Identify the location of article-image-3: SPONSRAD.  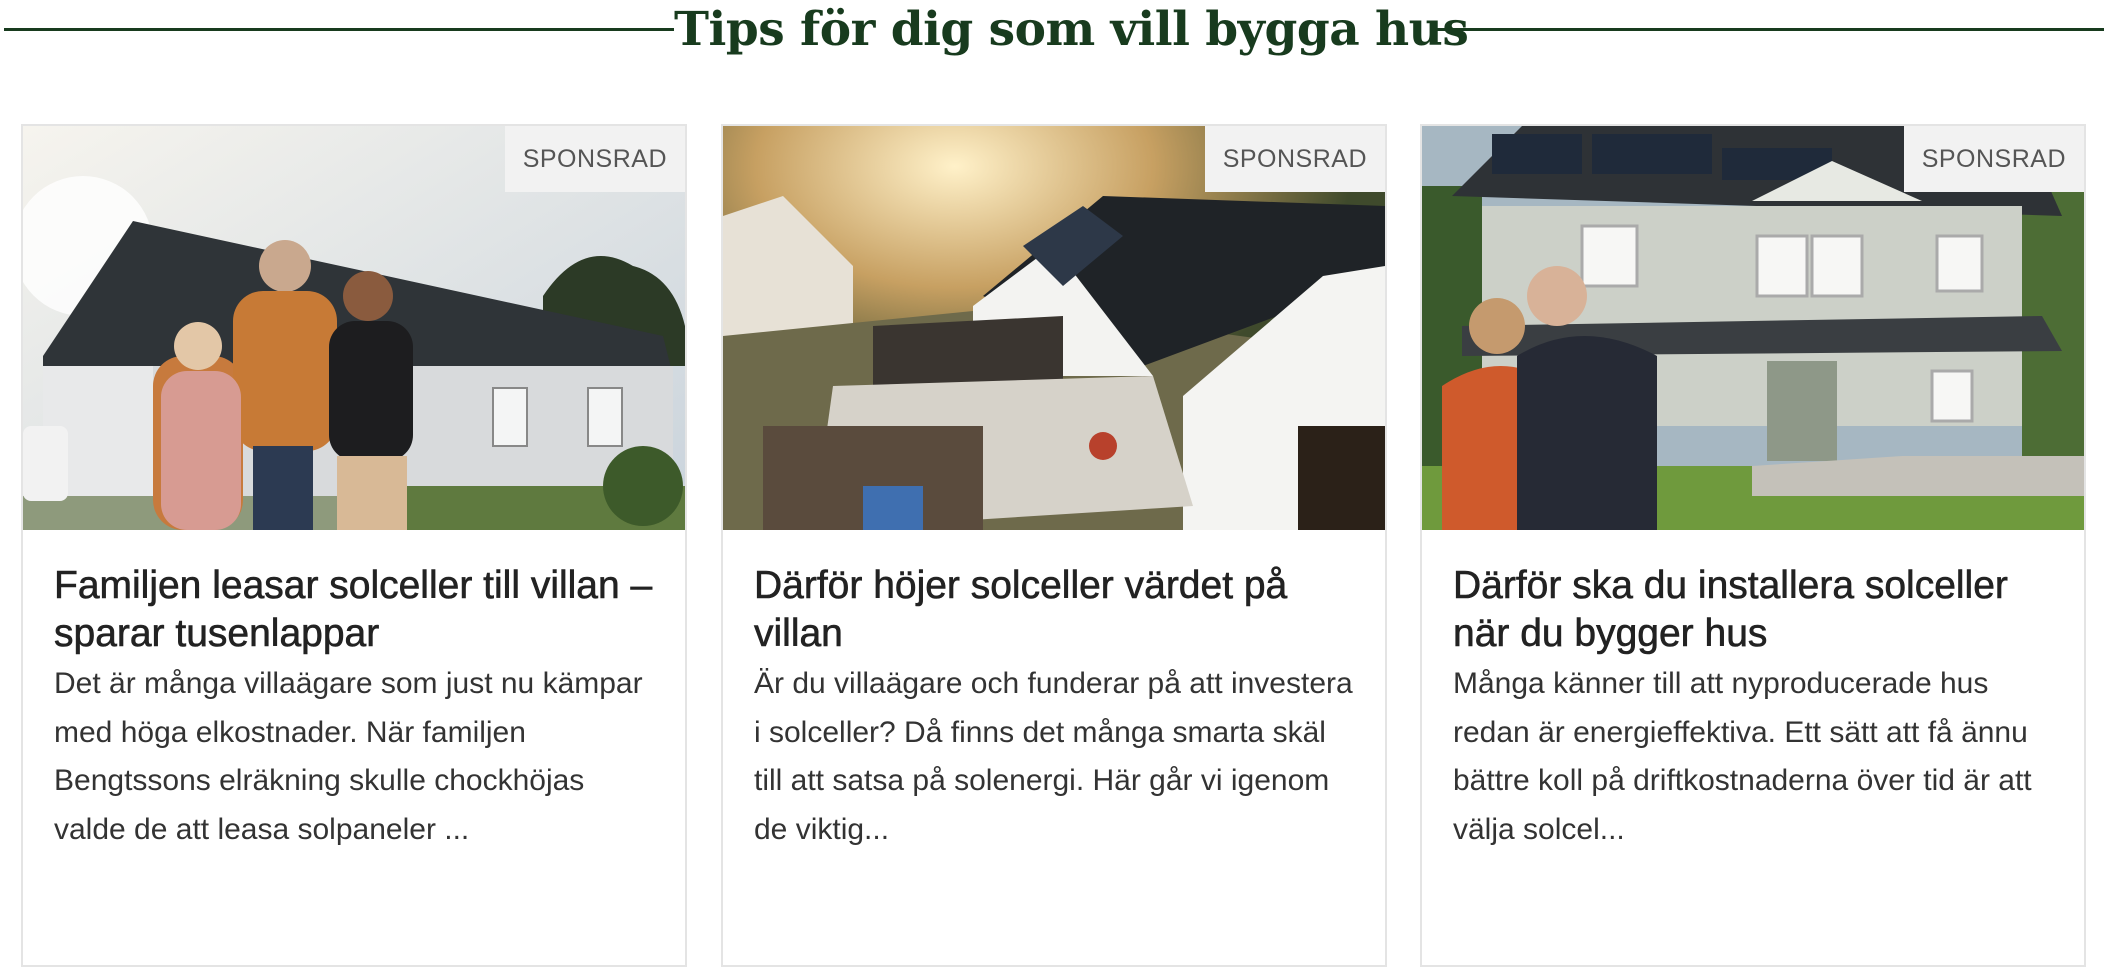
(1753, 328).